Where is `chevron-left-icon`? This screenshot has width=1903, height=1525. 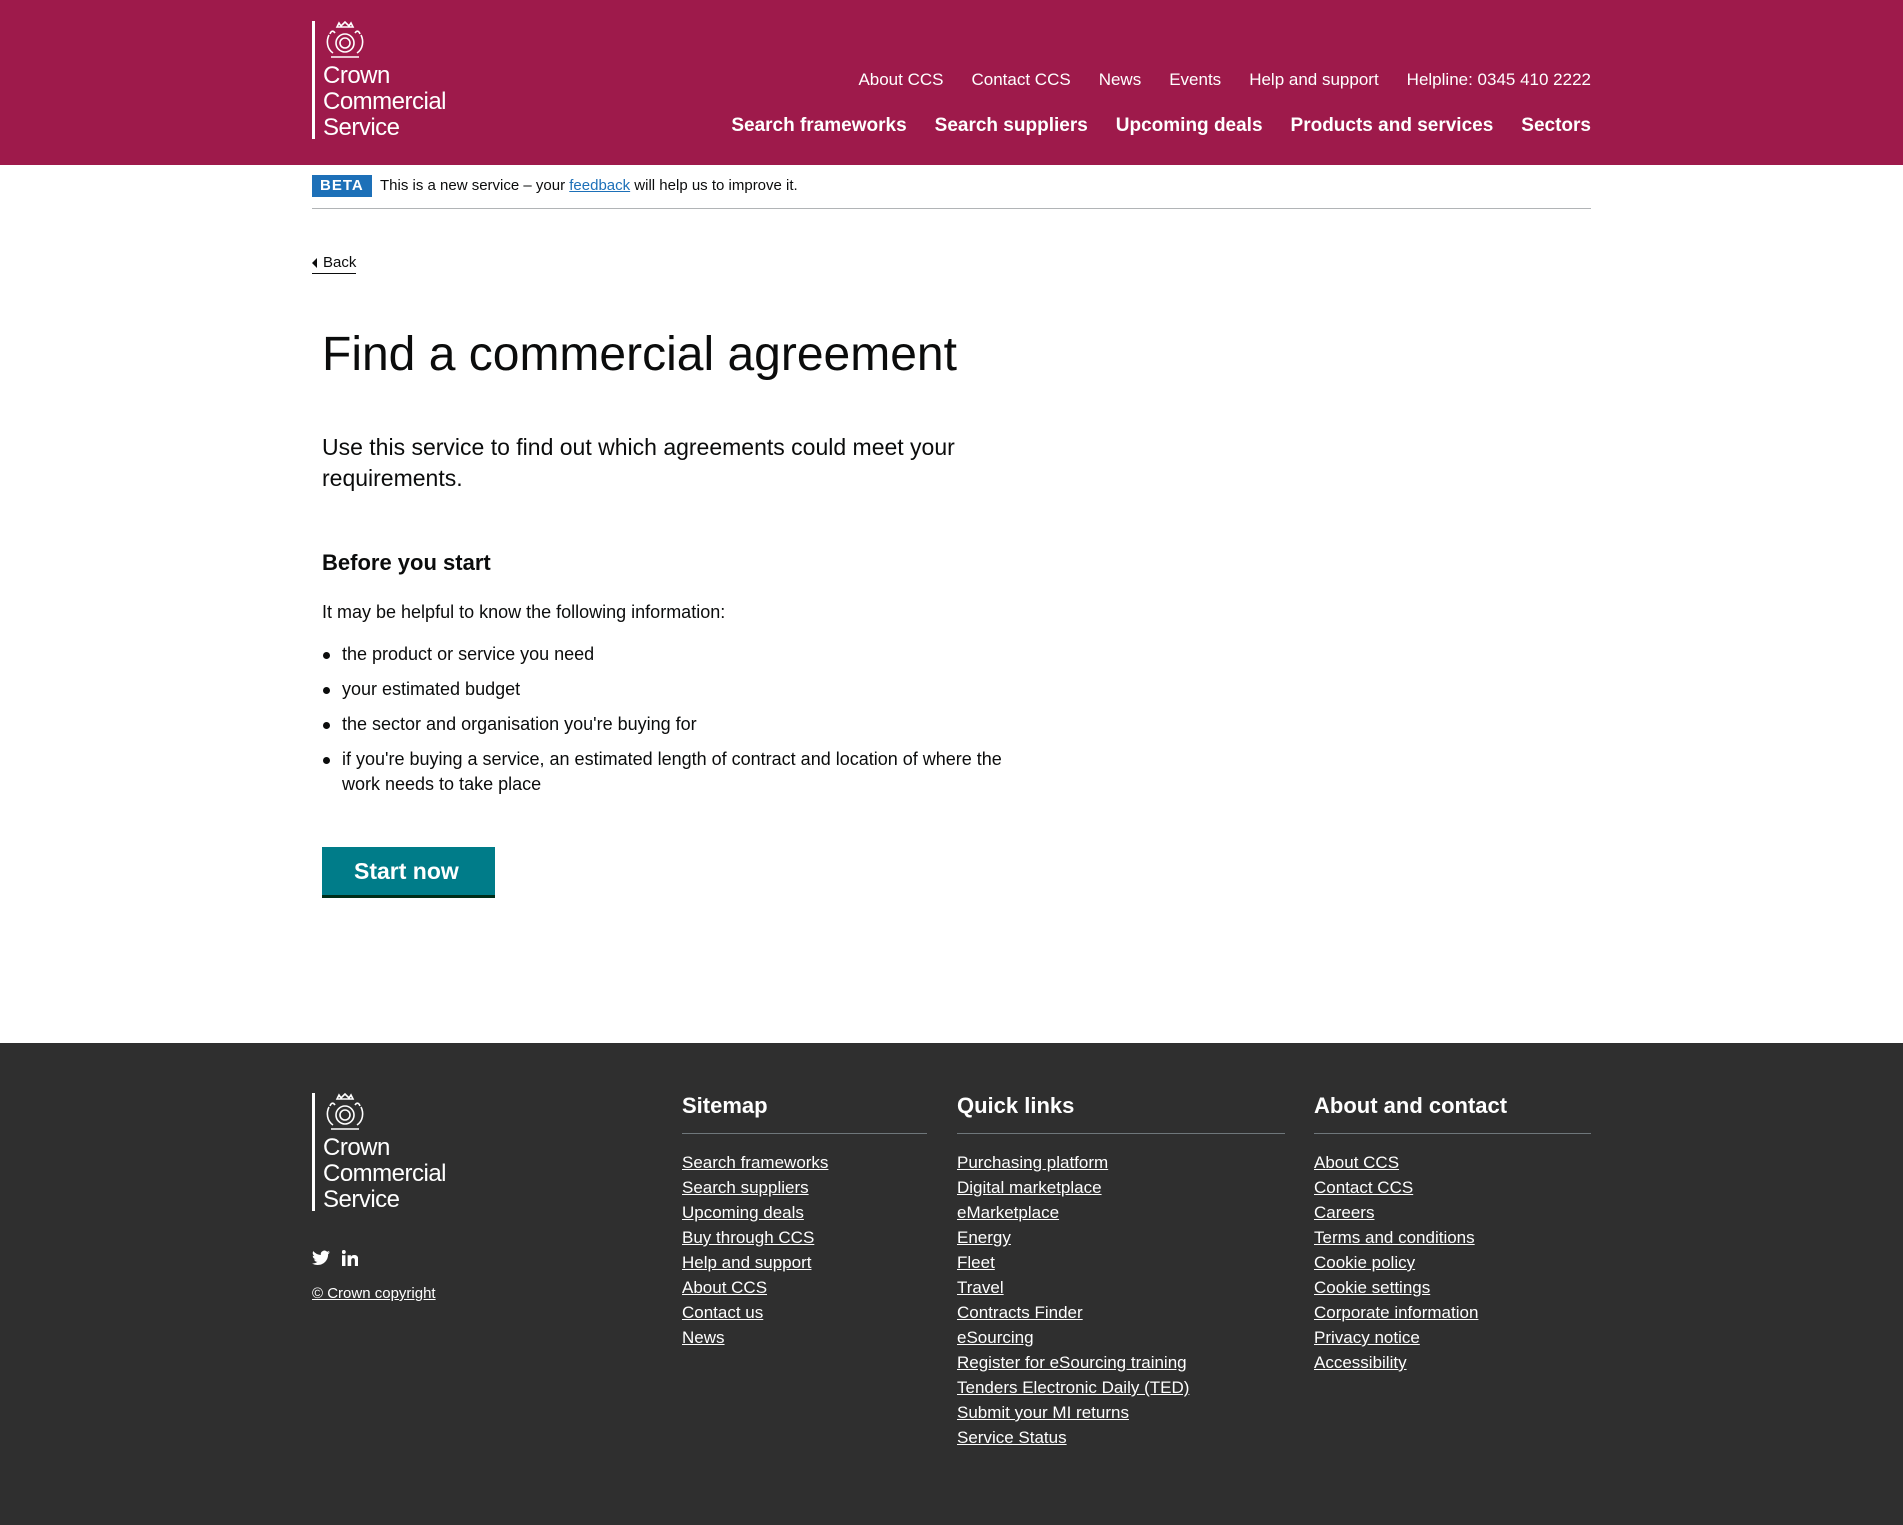
chevron-left-icon is located at coordinates (314, 262).